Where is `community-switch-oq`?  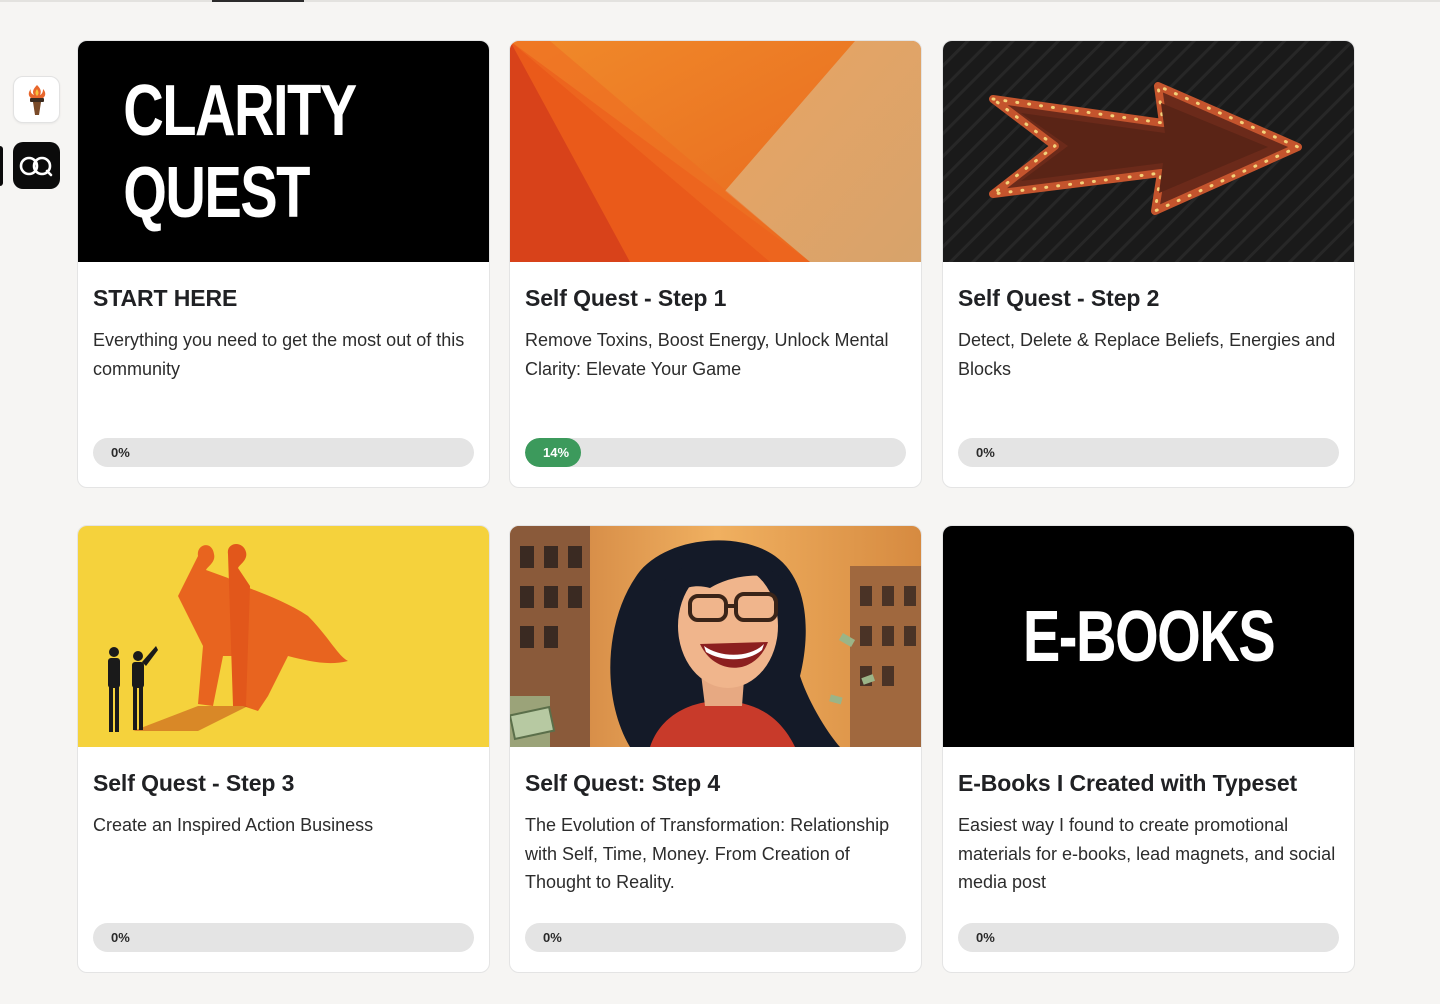 community-switch-oq is located at coordinates (36, 165).